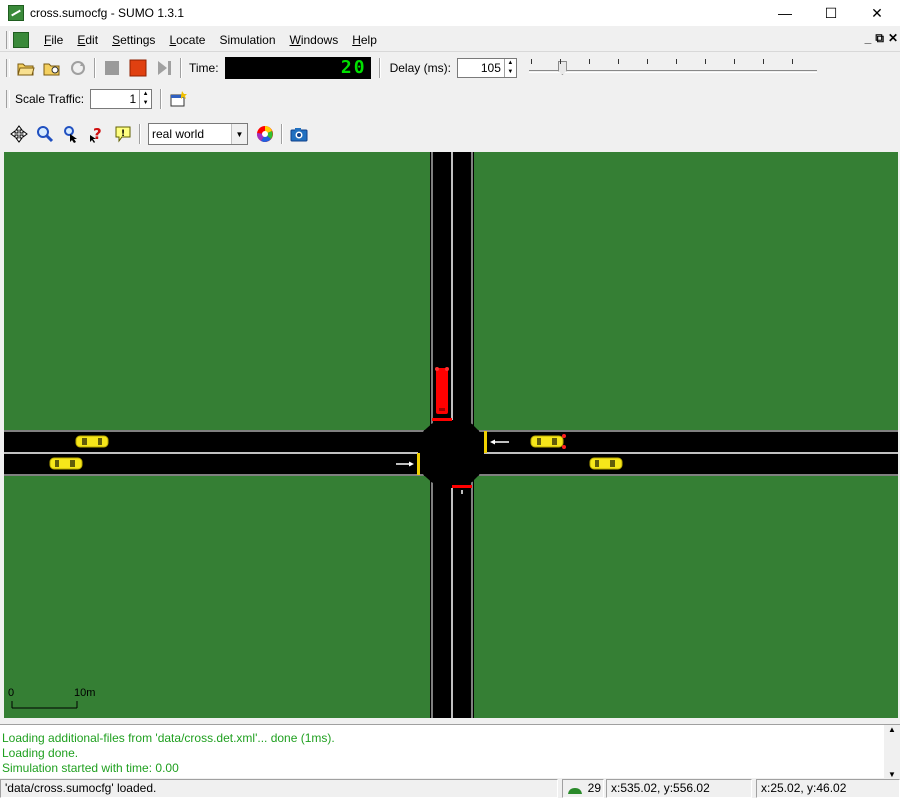 The width and height of the screenshot is (900, 798). What do you see at coordinates (107, 13) in the screenshot?
I see `window-title: cross.sumocfg - SUMO 1.3.1` at bounding box center [107, 13].